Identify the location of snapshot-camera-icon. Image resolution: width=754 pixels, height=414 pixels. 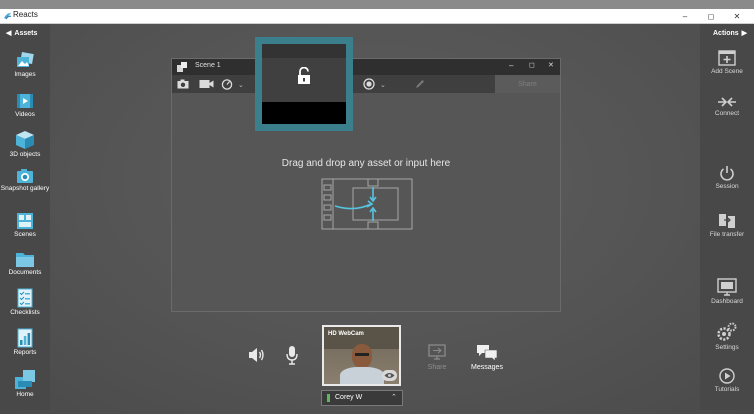
(183, 84).